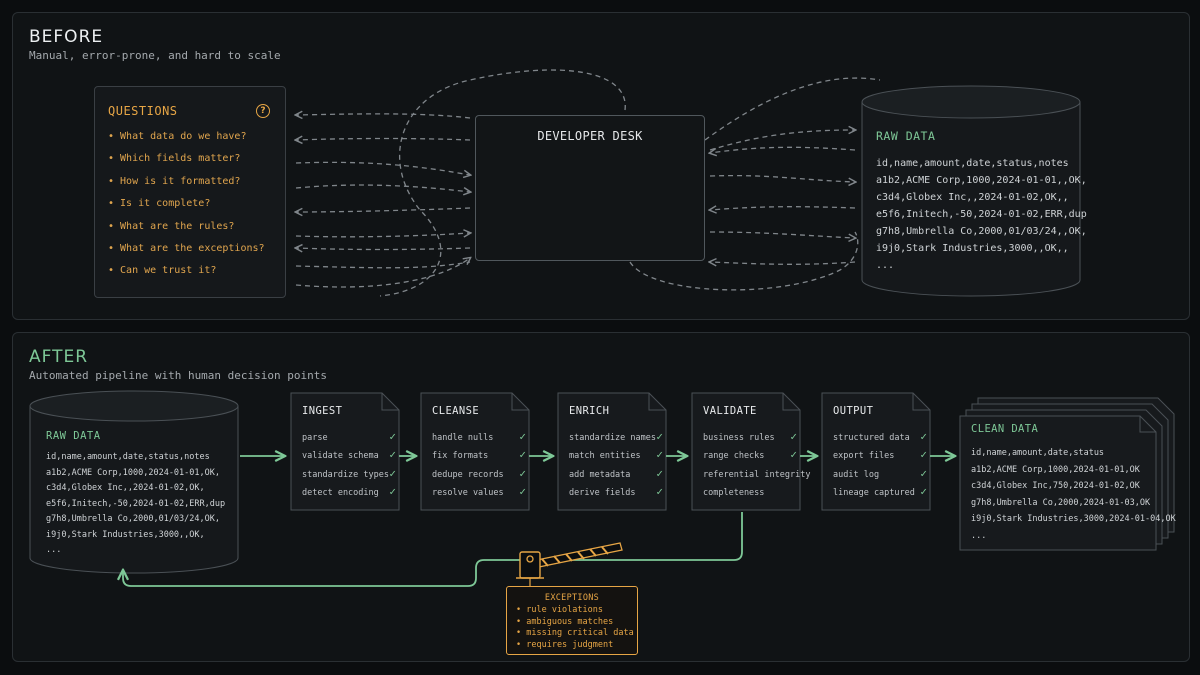 The image size is (1200, 675). Describe the element at coordinates (616, 455) in the screenshot. I see `stage-step: match entities ✓` at that location.